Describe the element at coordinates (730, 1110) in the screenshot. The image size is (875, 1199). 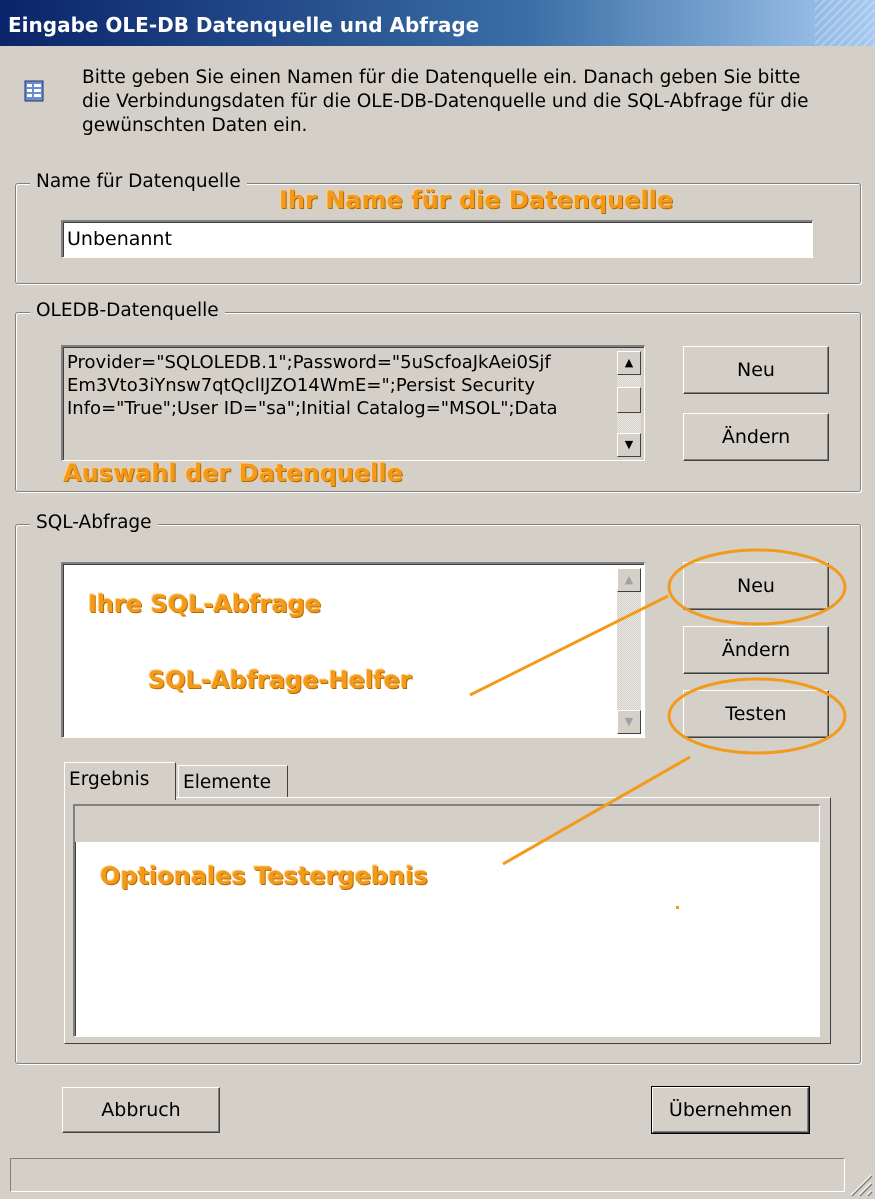
I see `apply-button: Übernehmen` at that location.